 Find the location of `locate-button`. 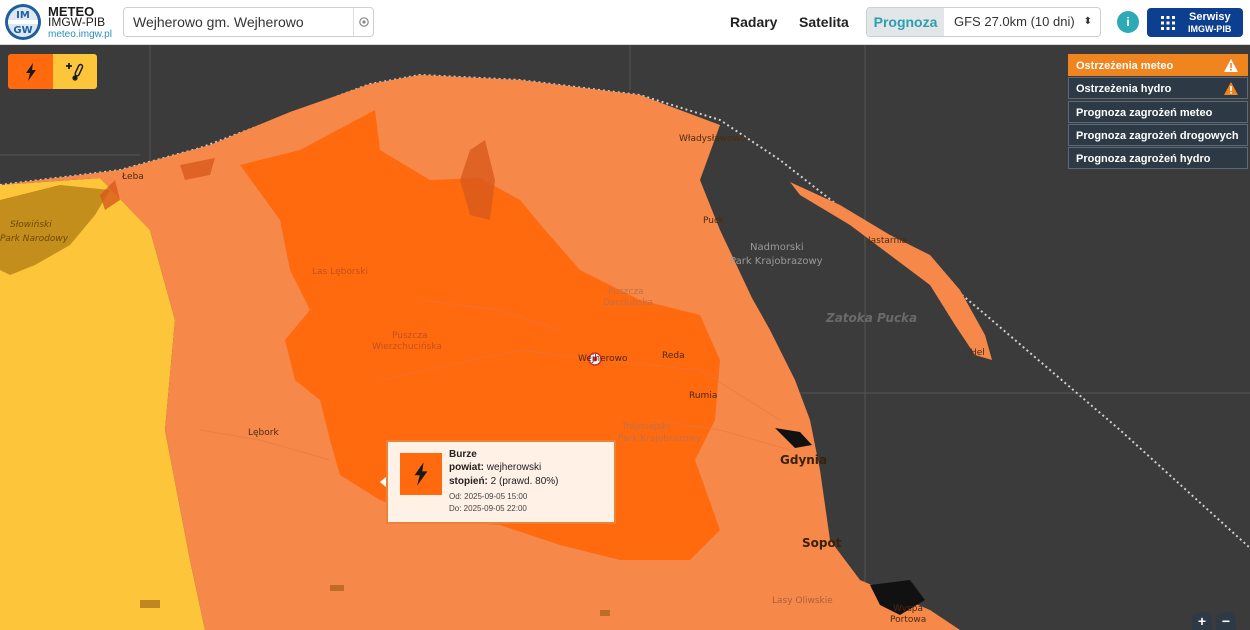

locate-button is located at coordinates (363, 22).